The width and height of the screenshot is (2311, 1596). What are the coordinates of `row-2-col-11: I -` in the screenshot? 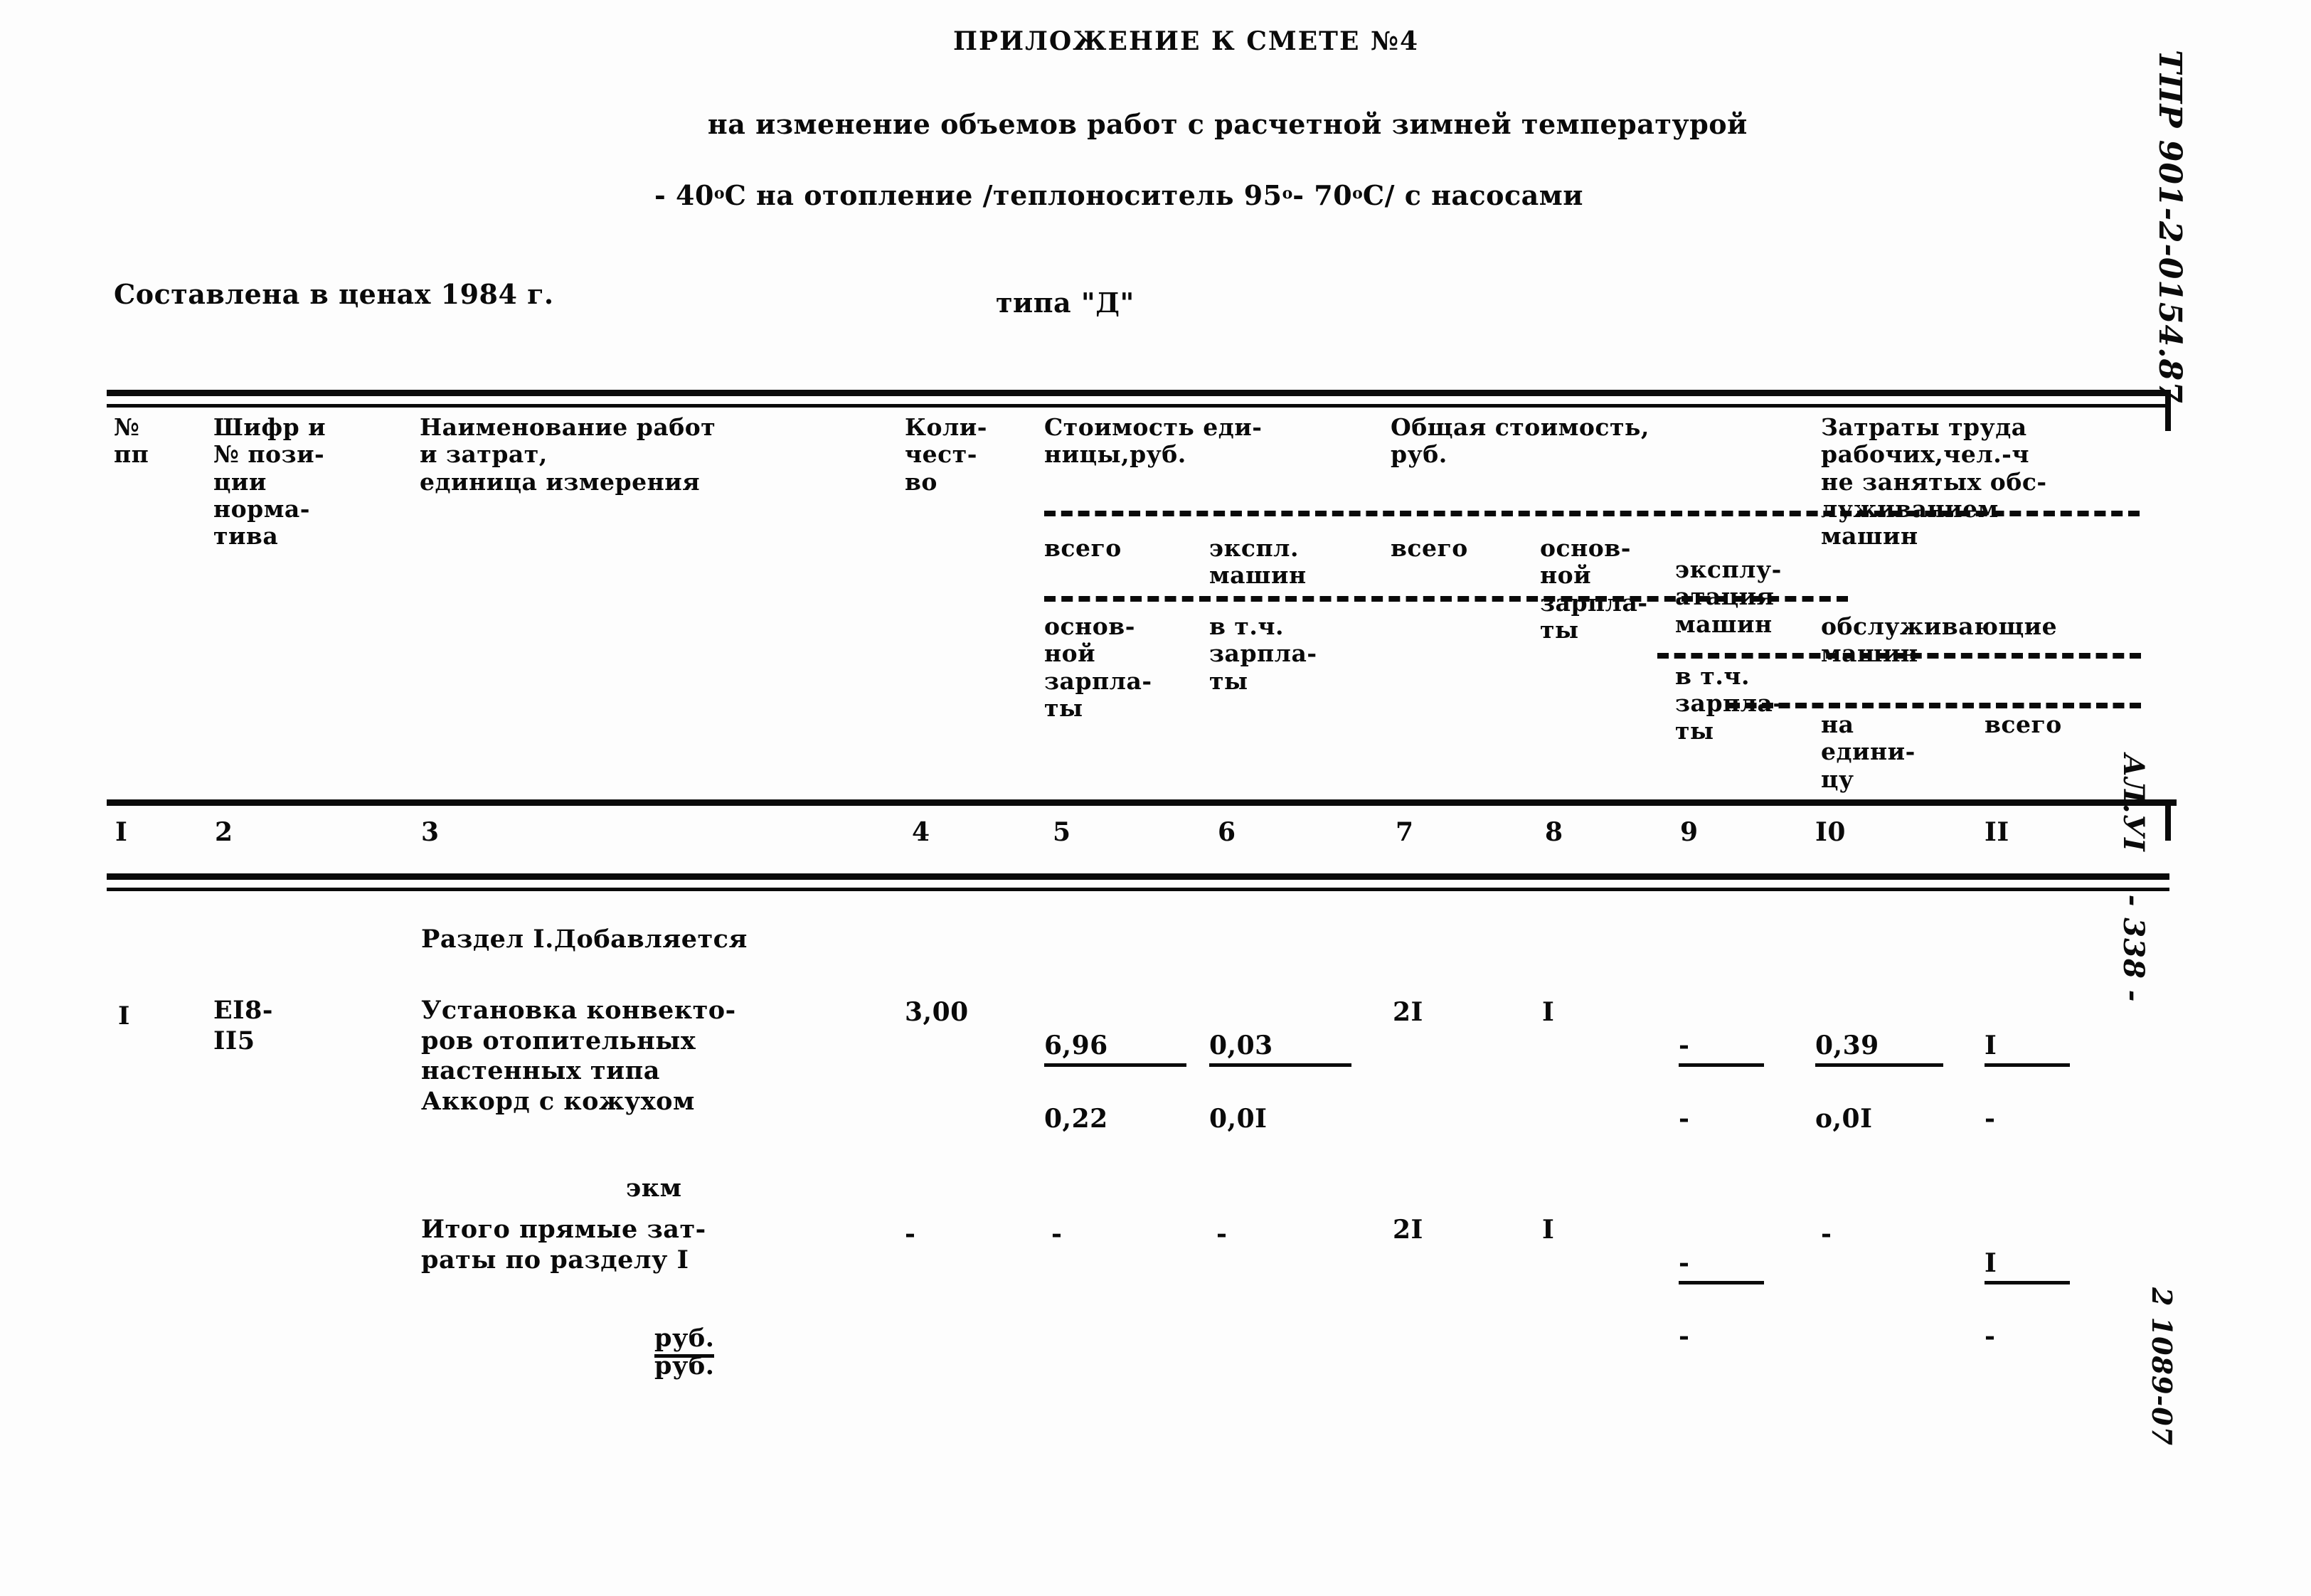 It's located at (2027, 1300).